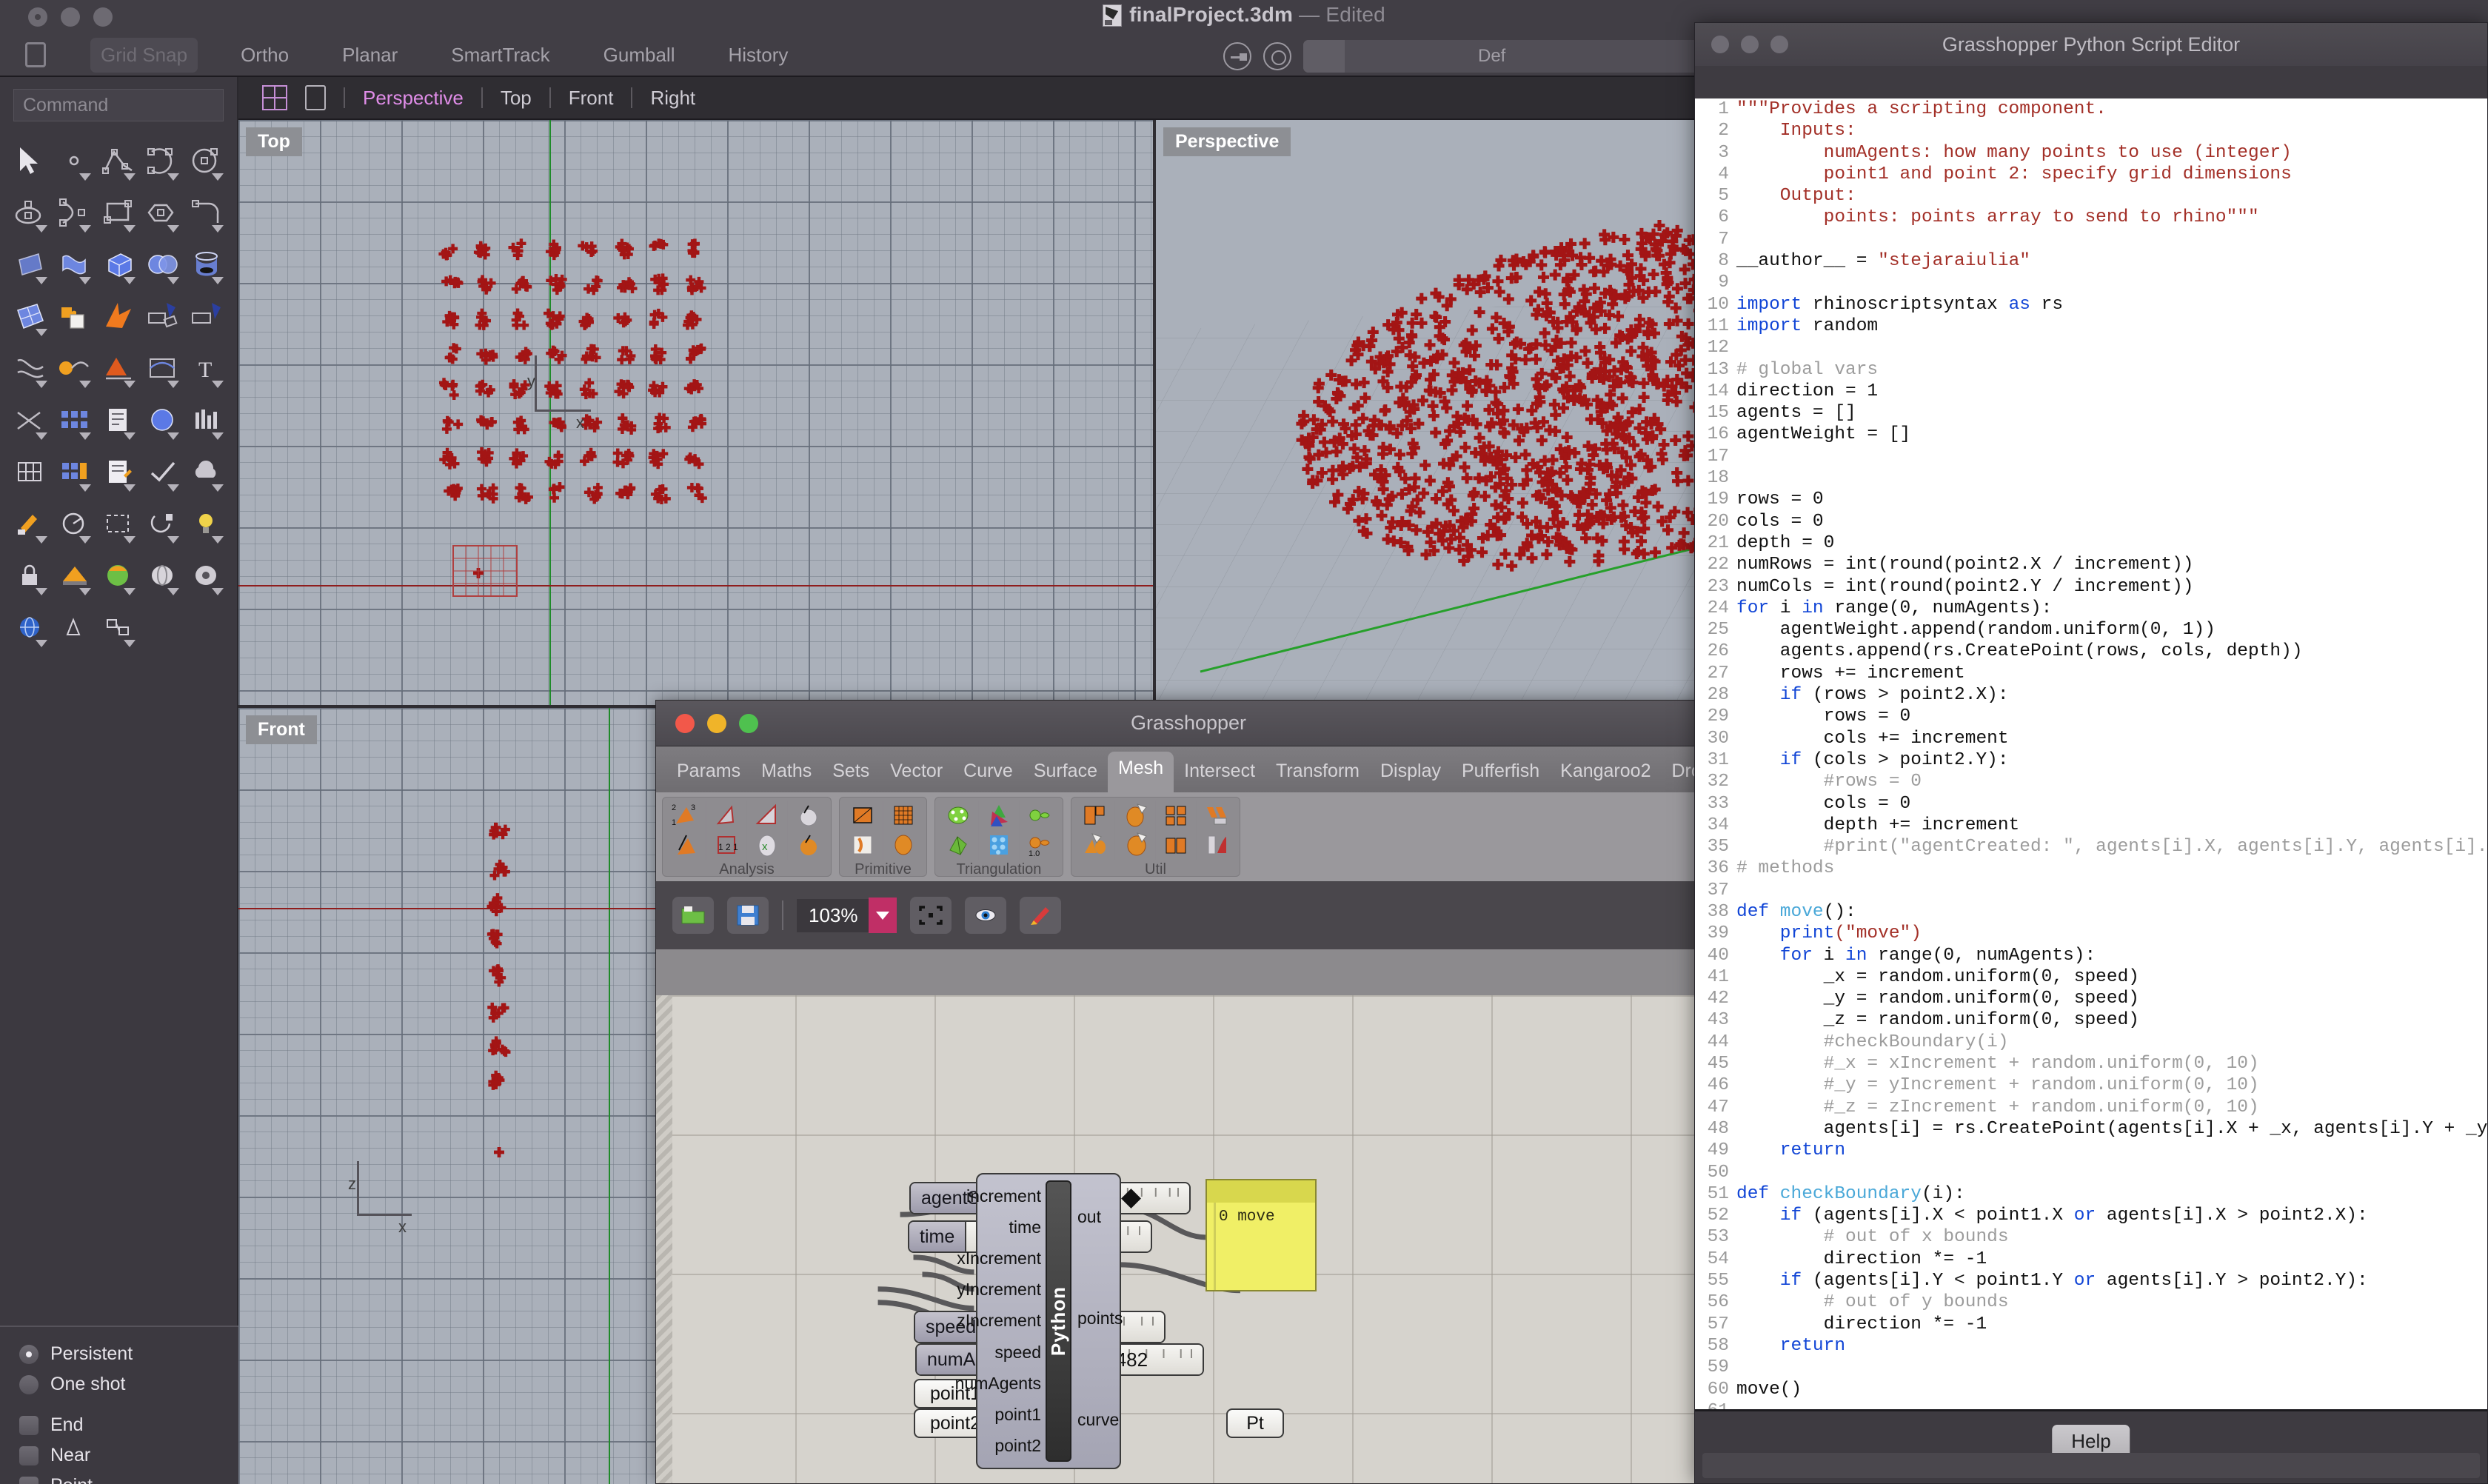 The width and height of the screenshot is (2488, 1484). I want to click on four-view-layout-icon, so click(275, 97).